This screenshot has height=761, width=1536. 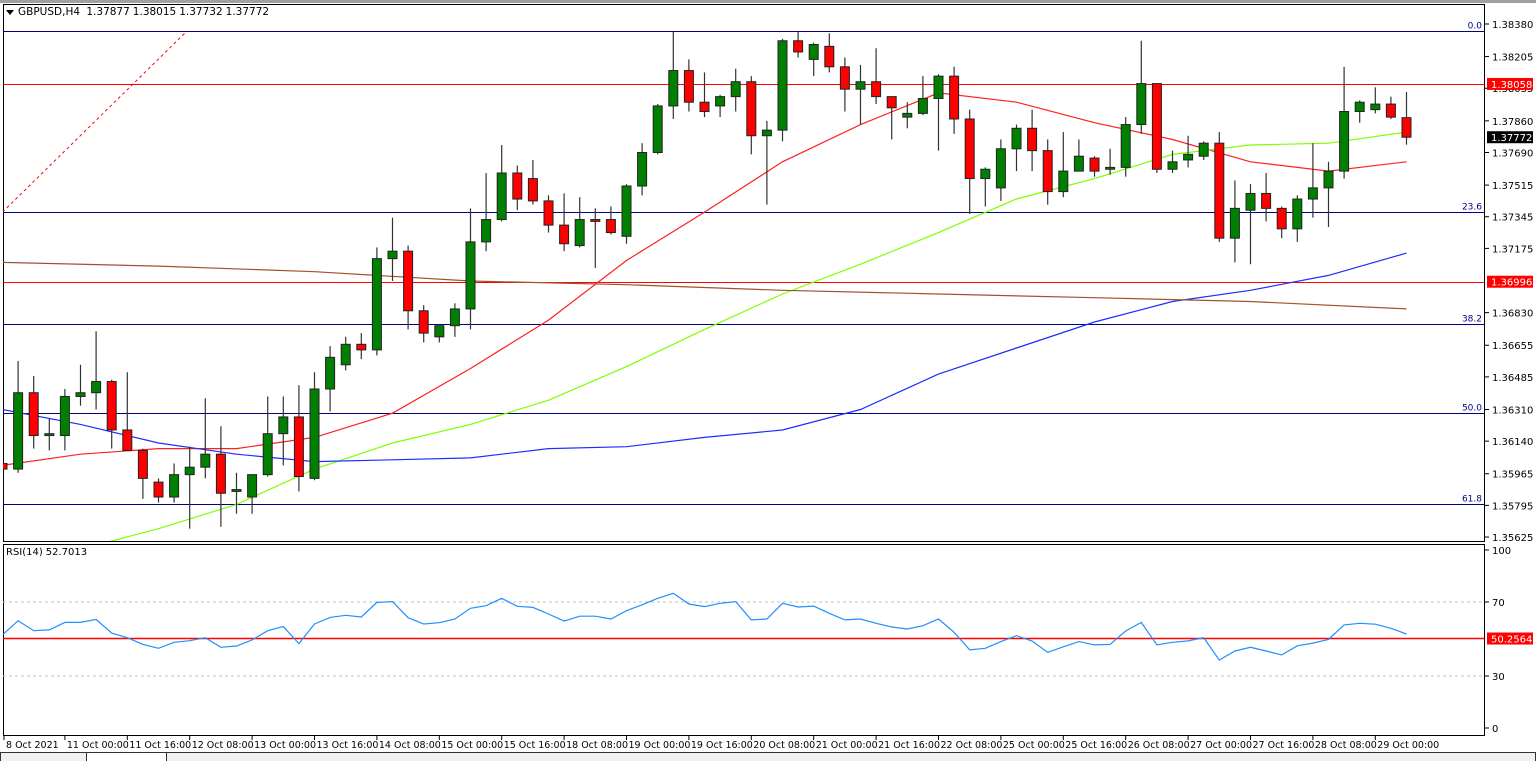 What do you see at coordinates (108, 12) in the screenshot?
I see `header-open: 1.37877` at bounding box center [108, 12].